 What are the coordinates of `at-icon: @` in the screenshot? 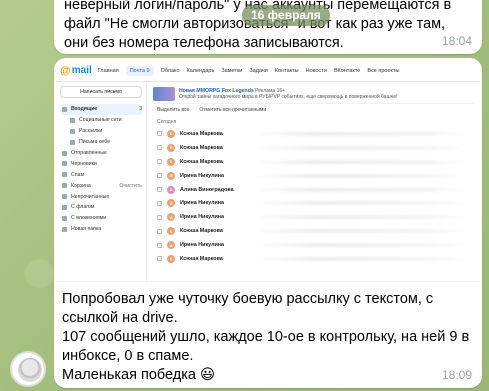 It's located at (65, 70).